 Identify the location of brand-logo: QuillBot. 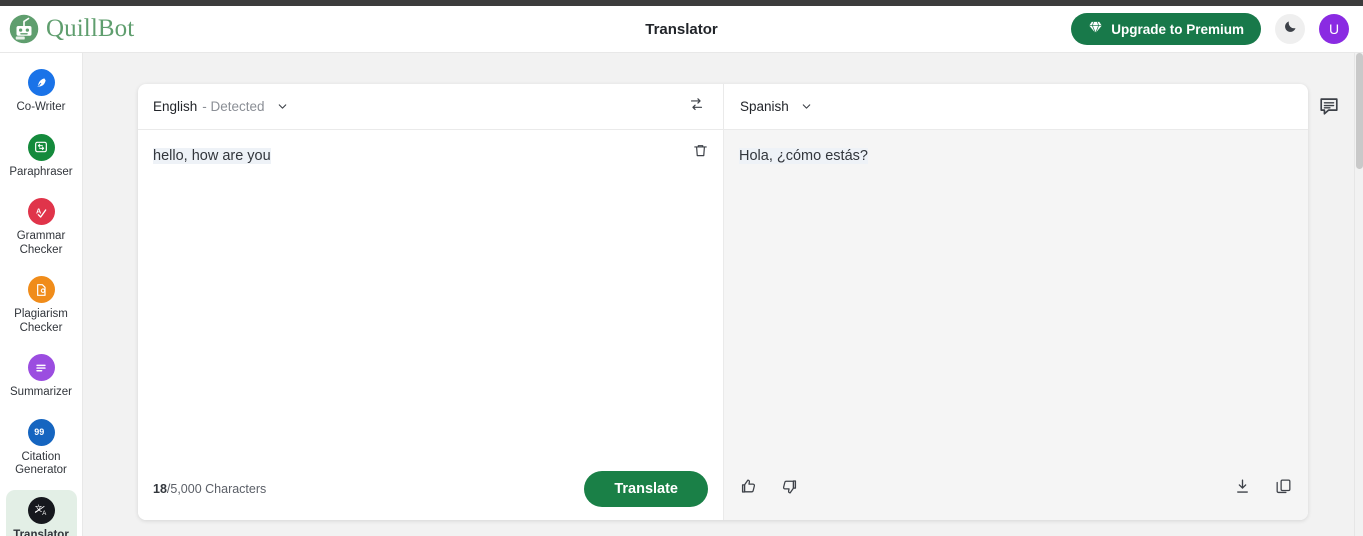
(71, 29).